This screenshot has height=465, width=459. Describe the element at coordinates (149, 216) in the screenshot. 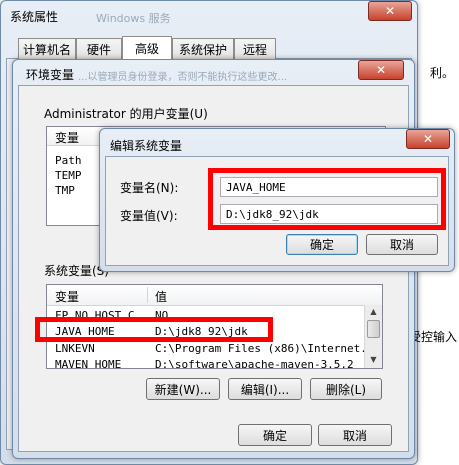

I see `variable-value-label: 变量值(V):` at that location.